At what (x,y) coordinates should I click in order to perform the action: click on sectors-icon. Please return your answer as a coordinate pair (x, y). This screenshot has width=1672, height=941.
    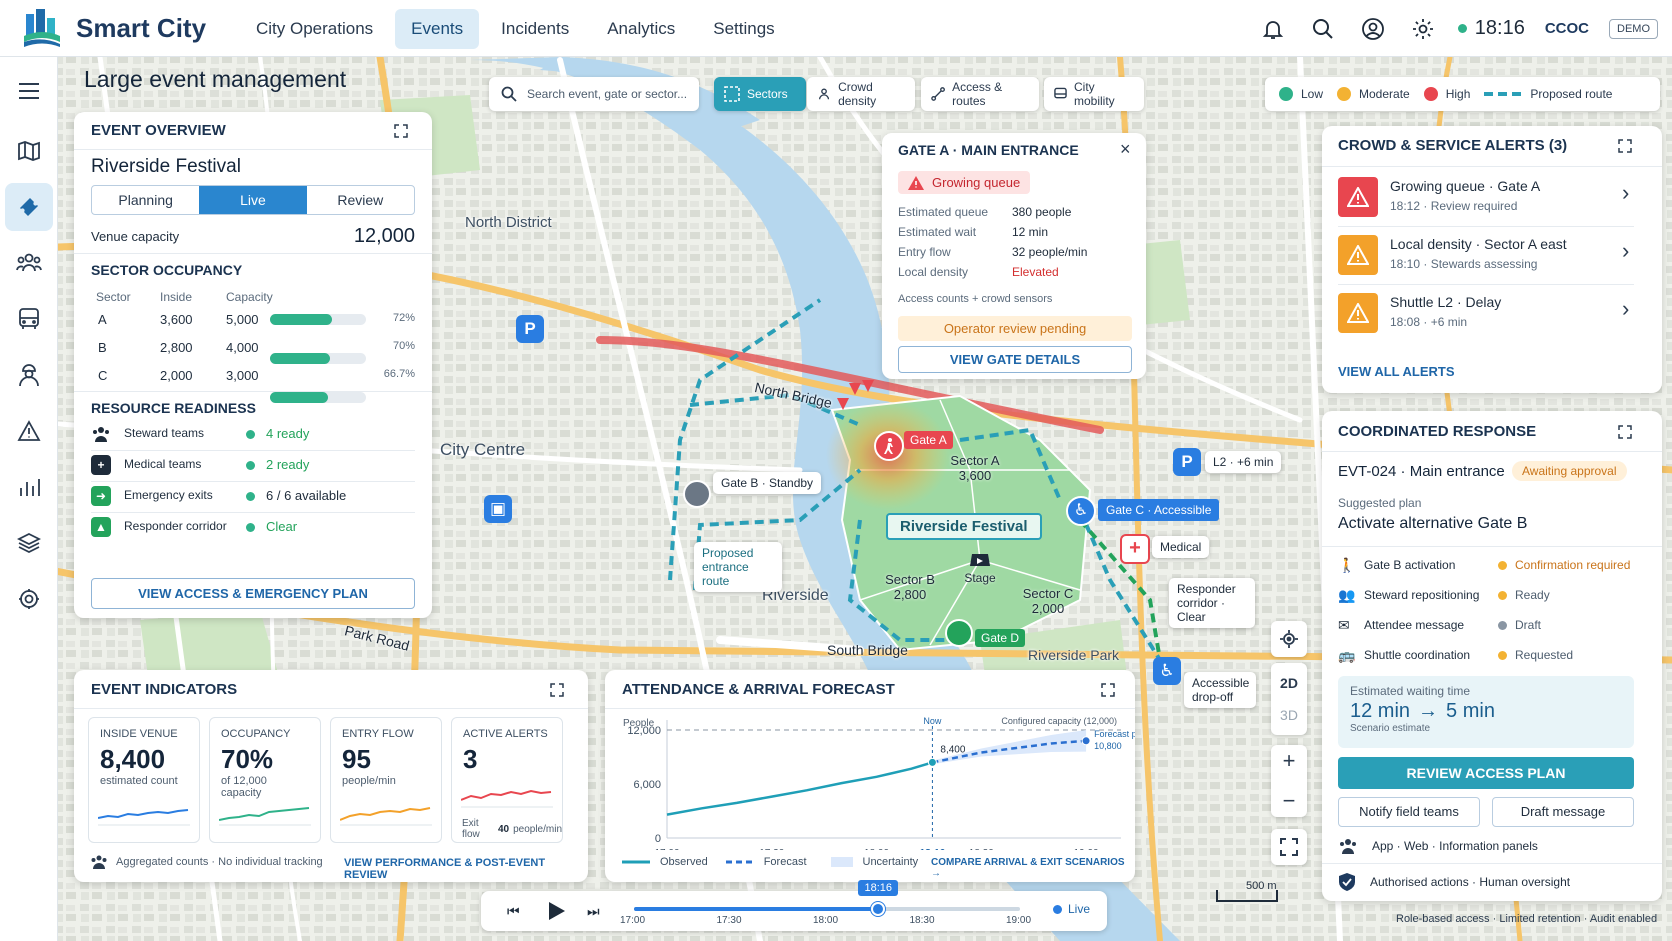
    Looking at the image, I should click on (732, 94).